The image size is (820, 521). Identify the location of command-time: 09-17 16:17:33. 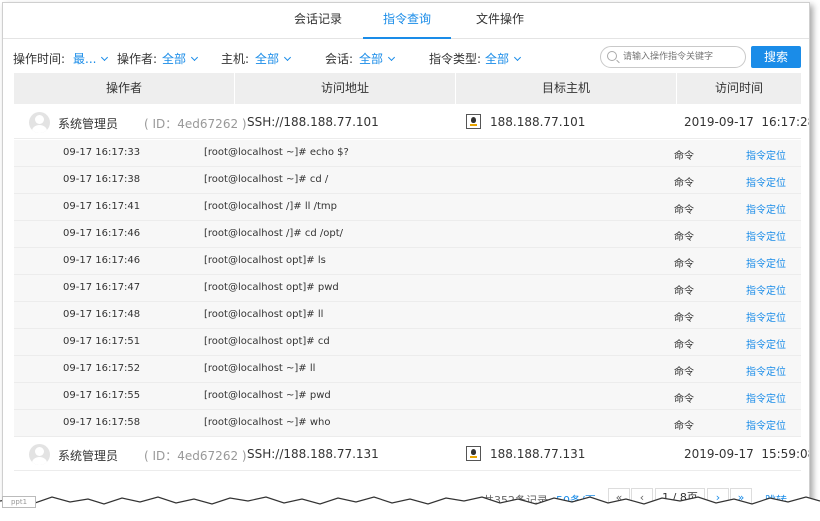
(102, 152).